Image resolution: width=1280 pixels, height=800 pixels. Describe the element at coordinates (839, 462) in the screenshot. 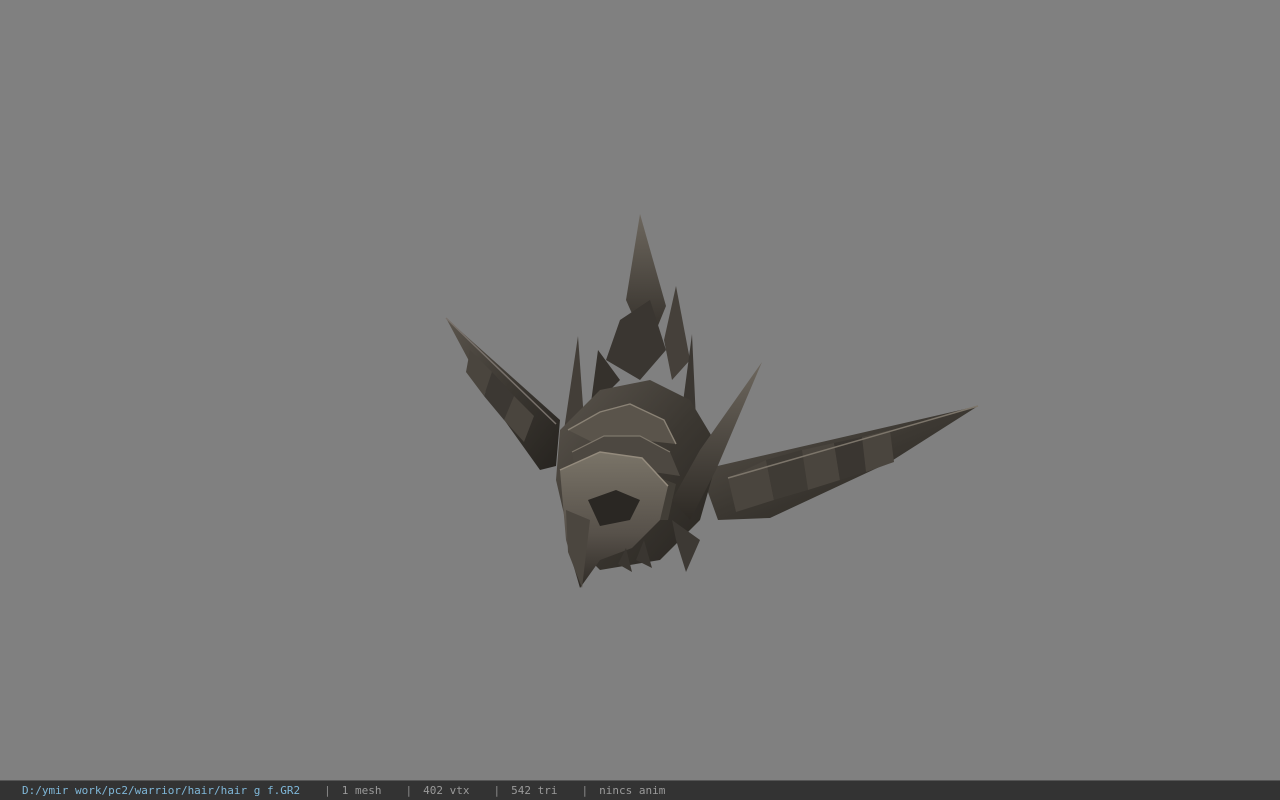

I see `right-horn` at that location.